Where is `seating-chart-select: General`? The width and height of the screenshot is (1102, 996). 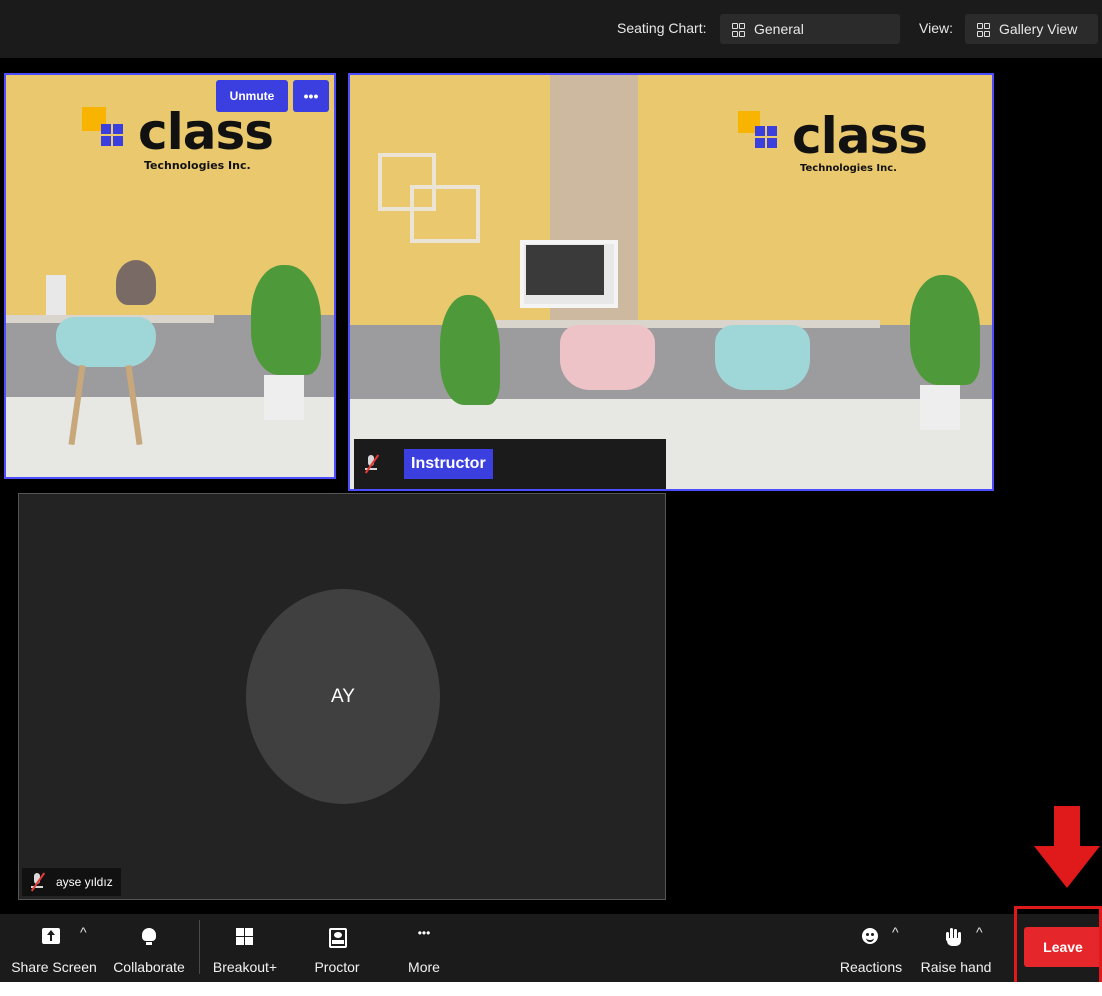
seating-chart-select: General is located at coordinates (810, 29).